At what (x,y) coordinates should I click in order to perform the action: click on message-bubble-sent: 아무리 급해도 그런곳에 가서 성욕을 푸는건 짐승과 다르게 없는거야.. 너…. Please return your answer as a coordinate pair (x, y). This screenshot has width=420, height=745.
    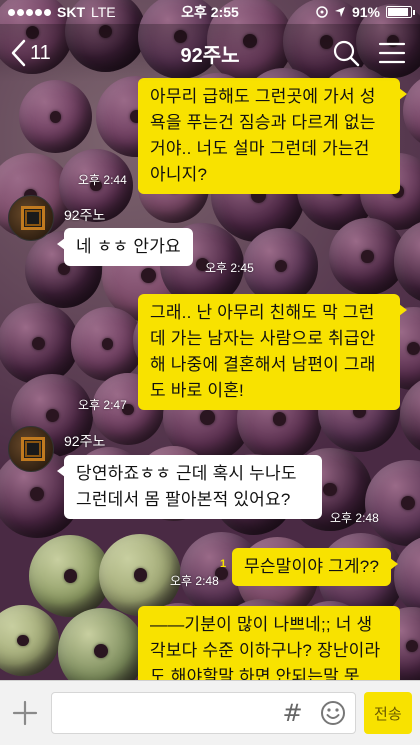
    Looking at the image, I should click on (272, 136).